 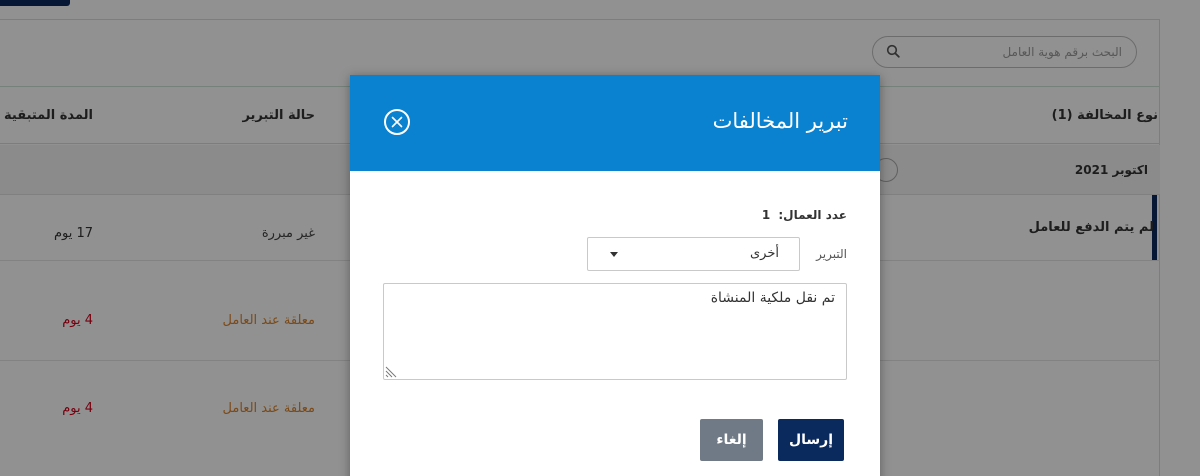 I want to click on textarea-value: تم نقل ملكية المنشاة, so click(x=772, y=298).